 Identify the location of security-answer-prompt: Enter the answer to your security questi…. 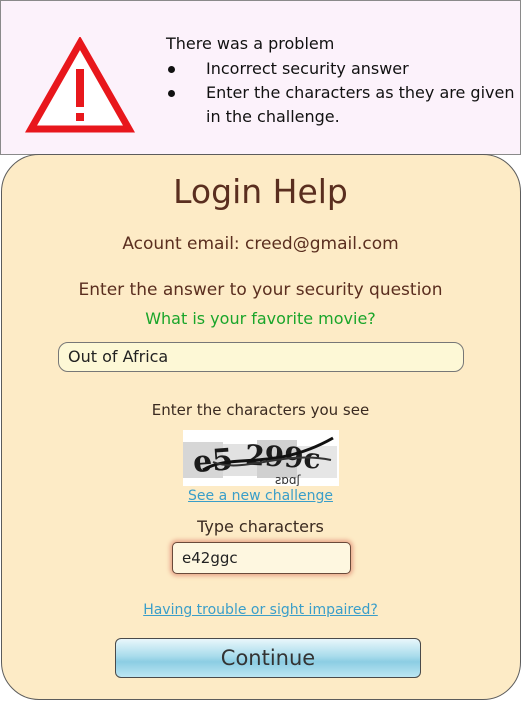
(260, 290).